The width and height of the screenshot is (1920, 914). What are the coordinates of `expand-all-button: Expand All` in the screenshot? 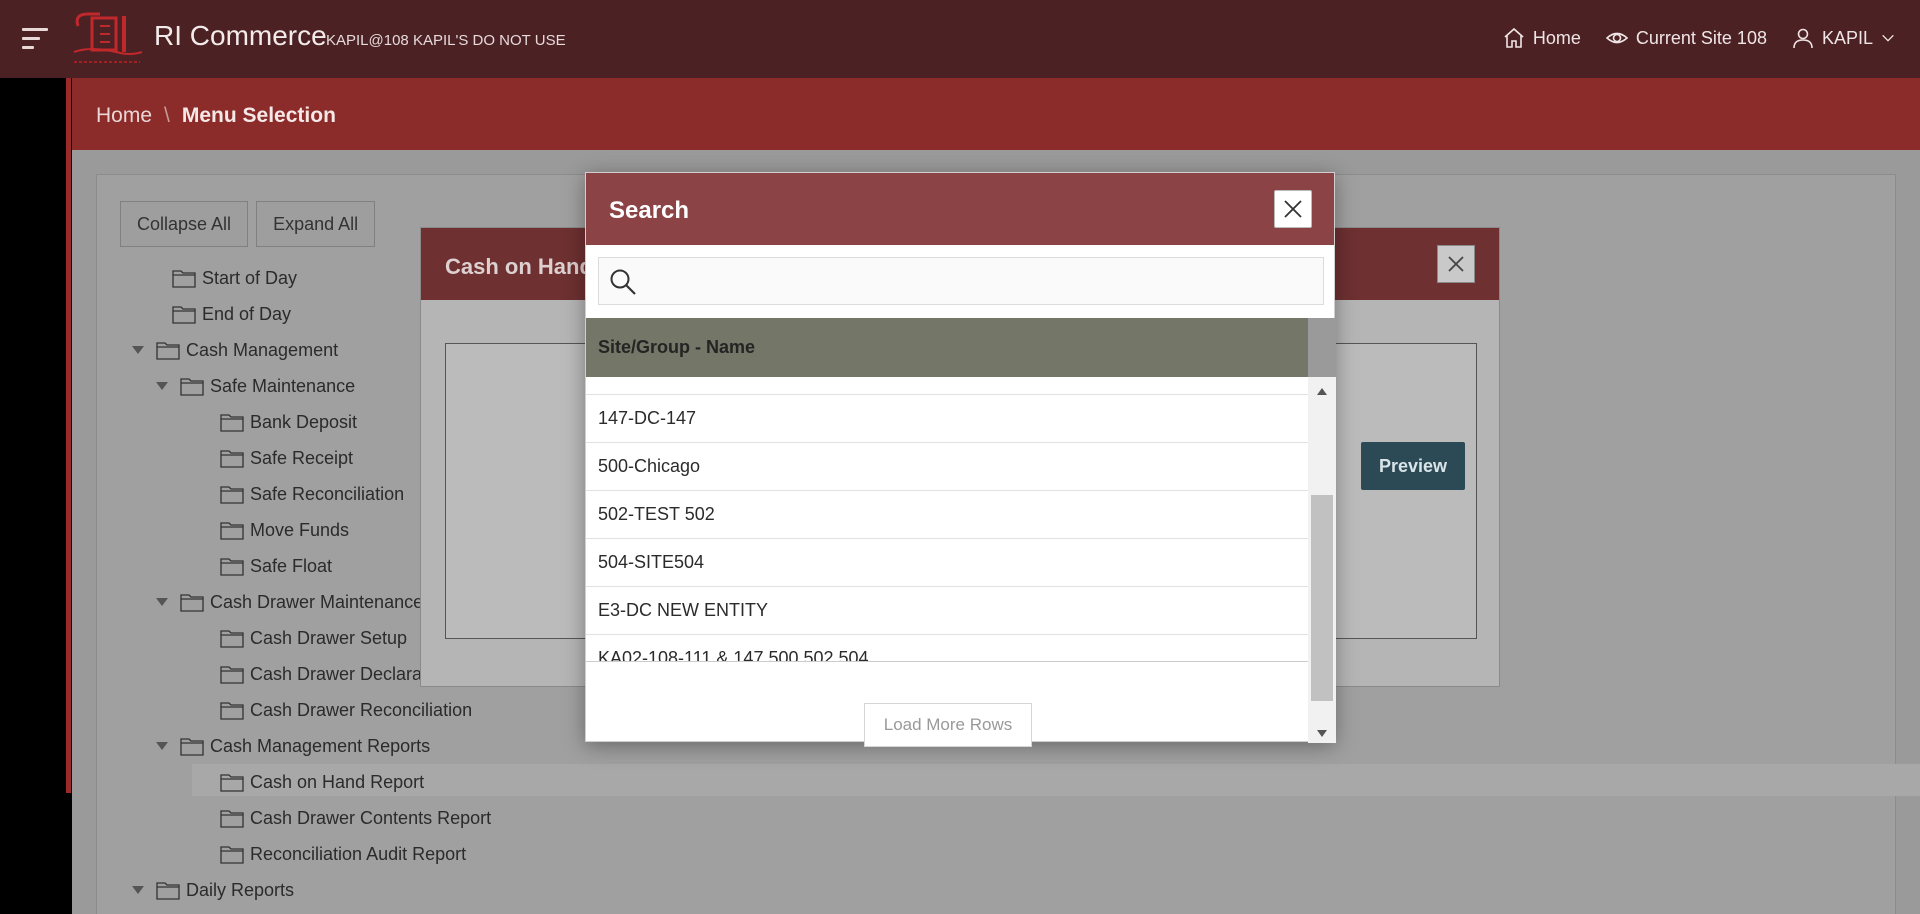 It's located at (316, 224).